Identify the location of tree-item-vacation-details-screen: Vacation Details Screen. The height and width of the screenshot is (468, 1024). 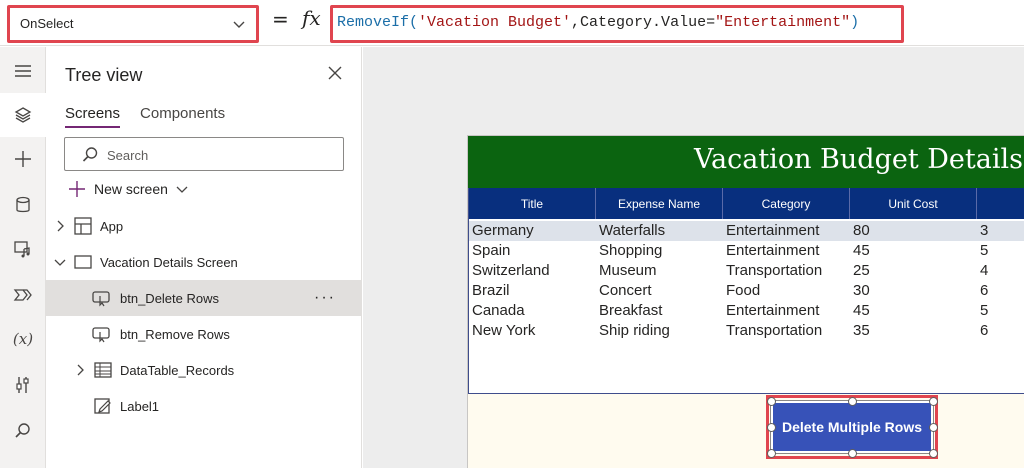
(204, 262).